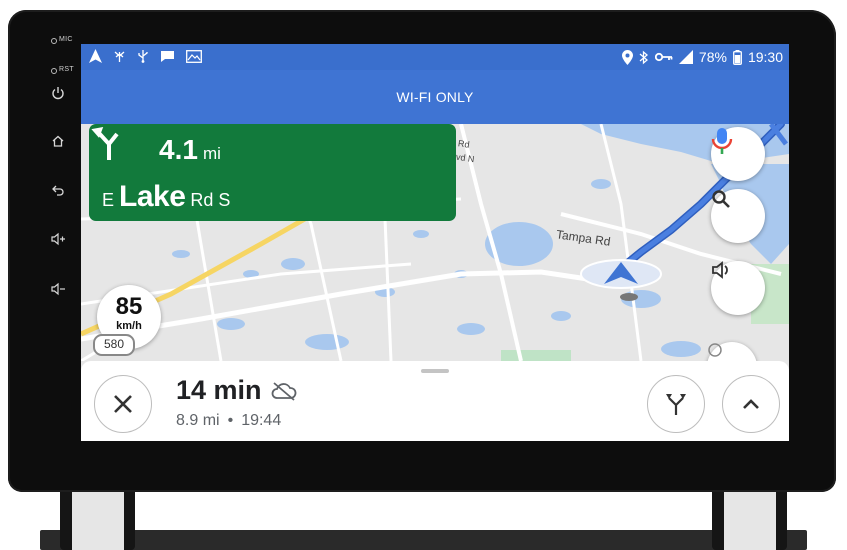  What do you see at coordinates (435, 97) in the screenshot?
I see `wifi-only-banner: WI-FI ONLY` at bounding box center [435, 97].